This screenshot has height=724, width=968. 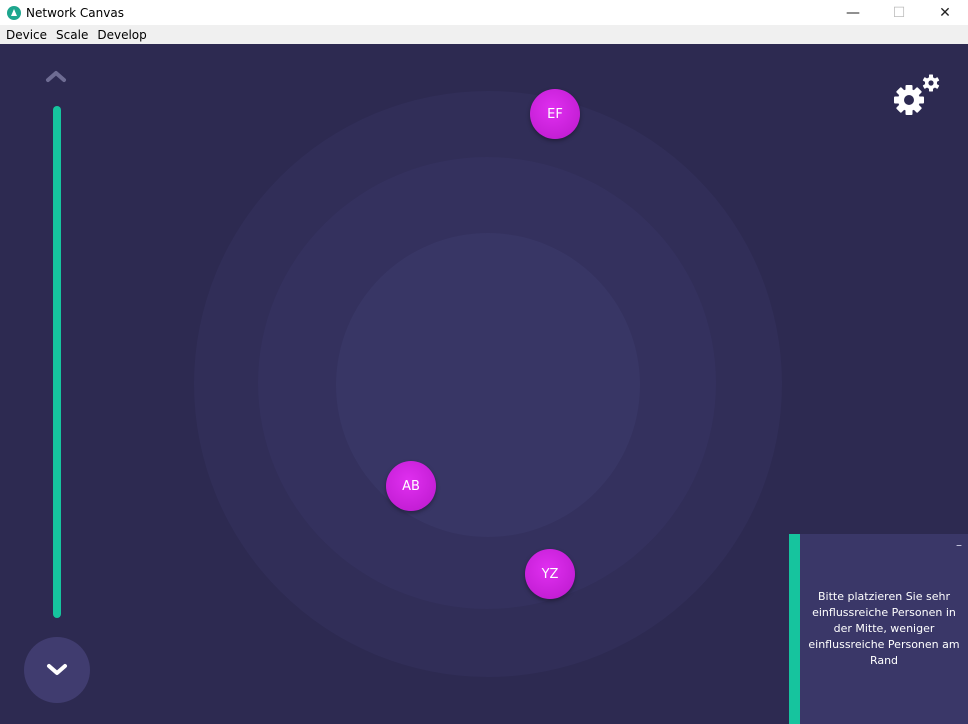 I want to click on close-button: ✕, so click(x=945, y=12).